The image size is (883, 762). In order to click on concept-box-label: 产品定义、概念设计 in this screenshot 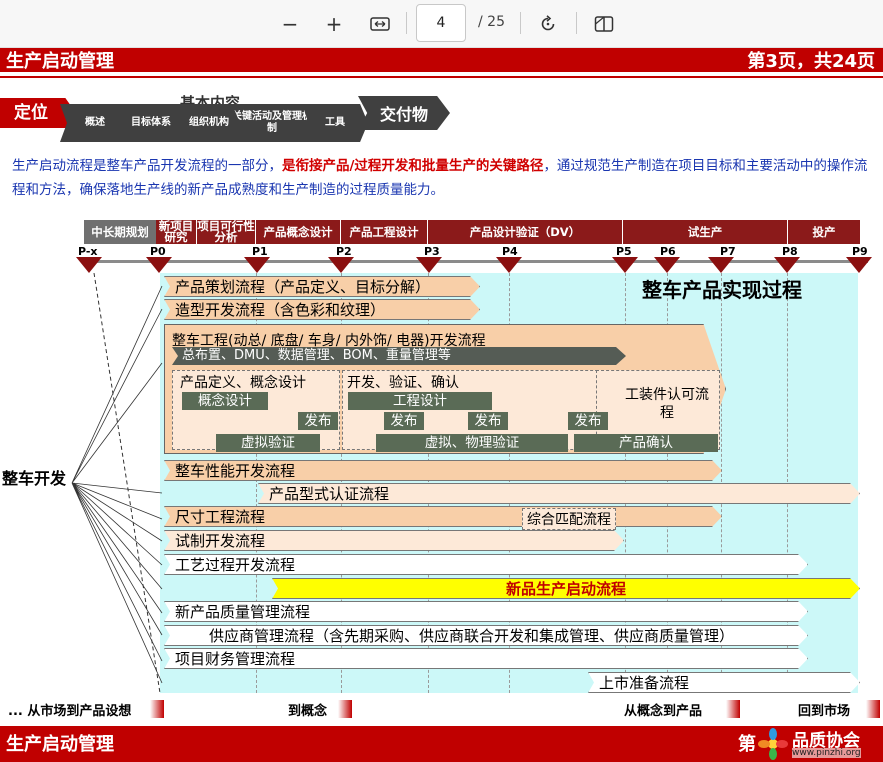, I will do `click(243, 383)`.